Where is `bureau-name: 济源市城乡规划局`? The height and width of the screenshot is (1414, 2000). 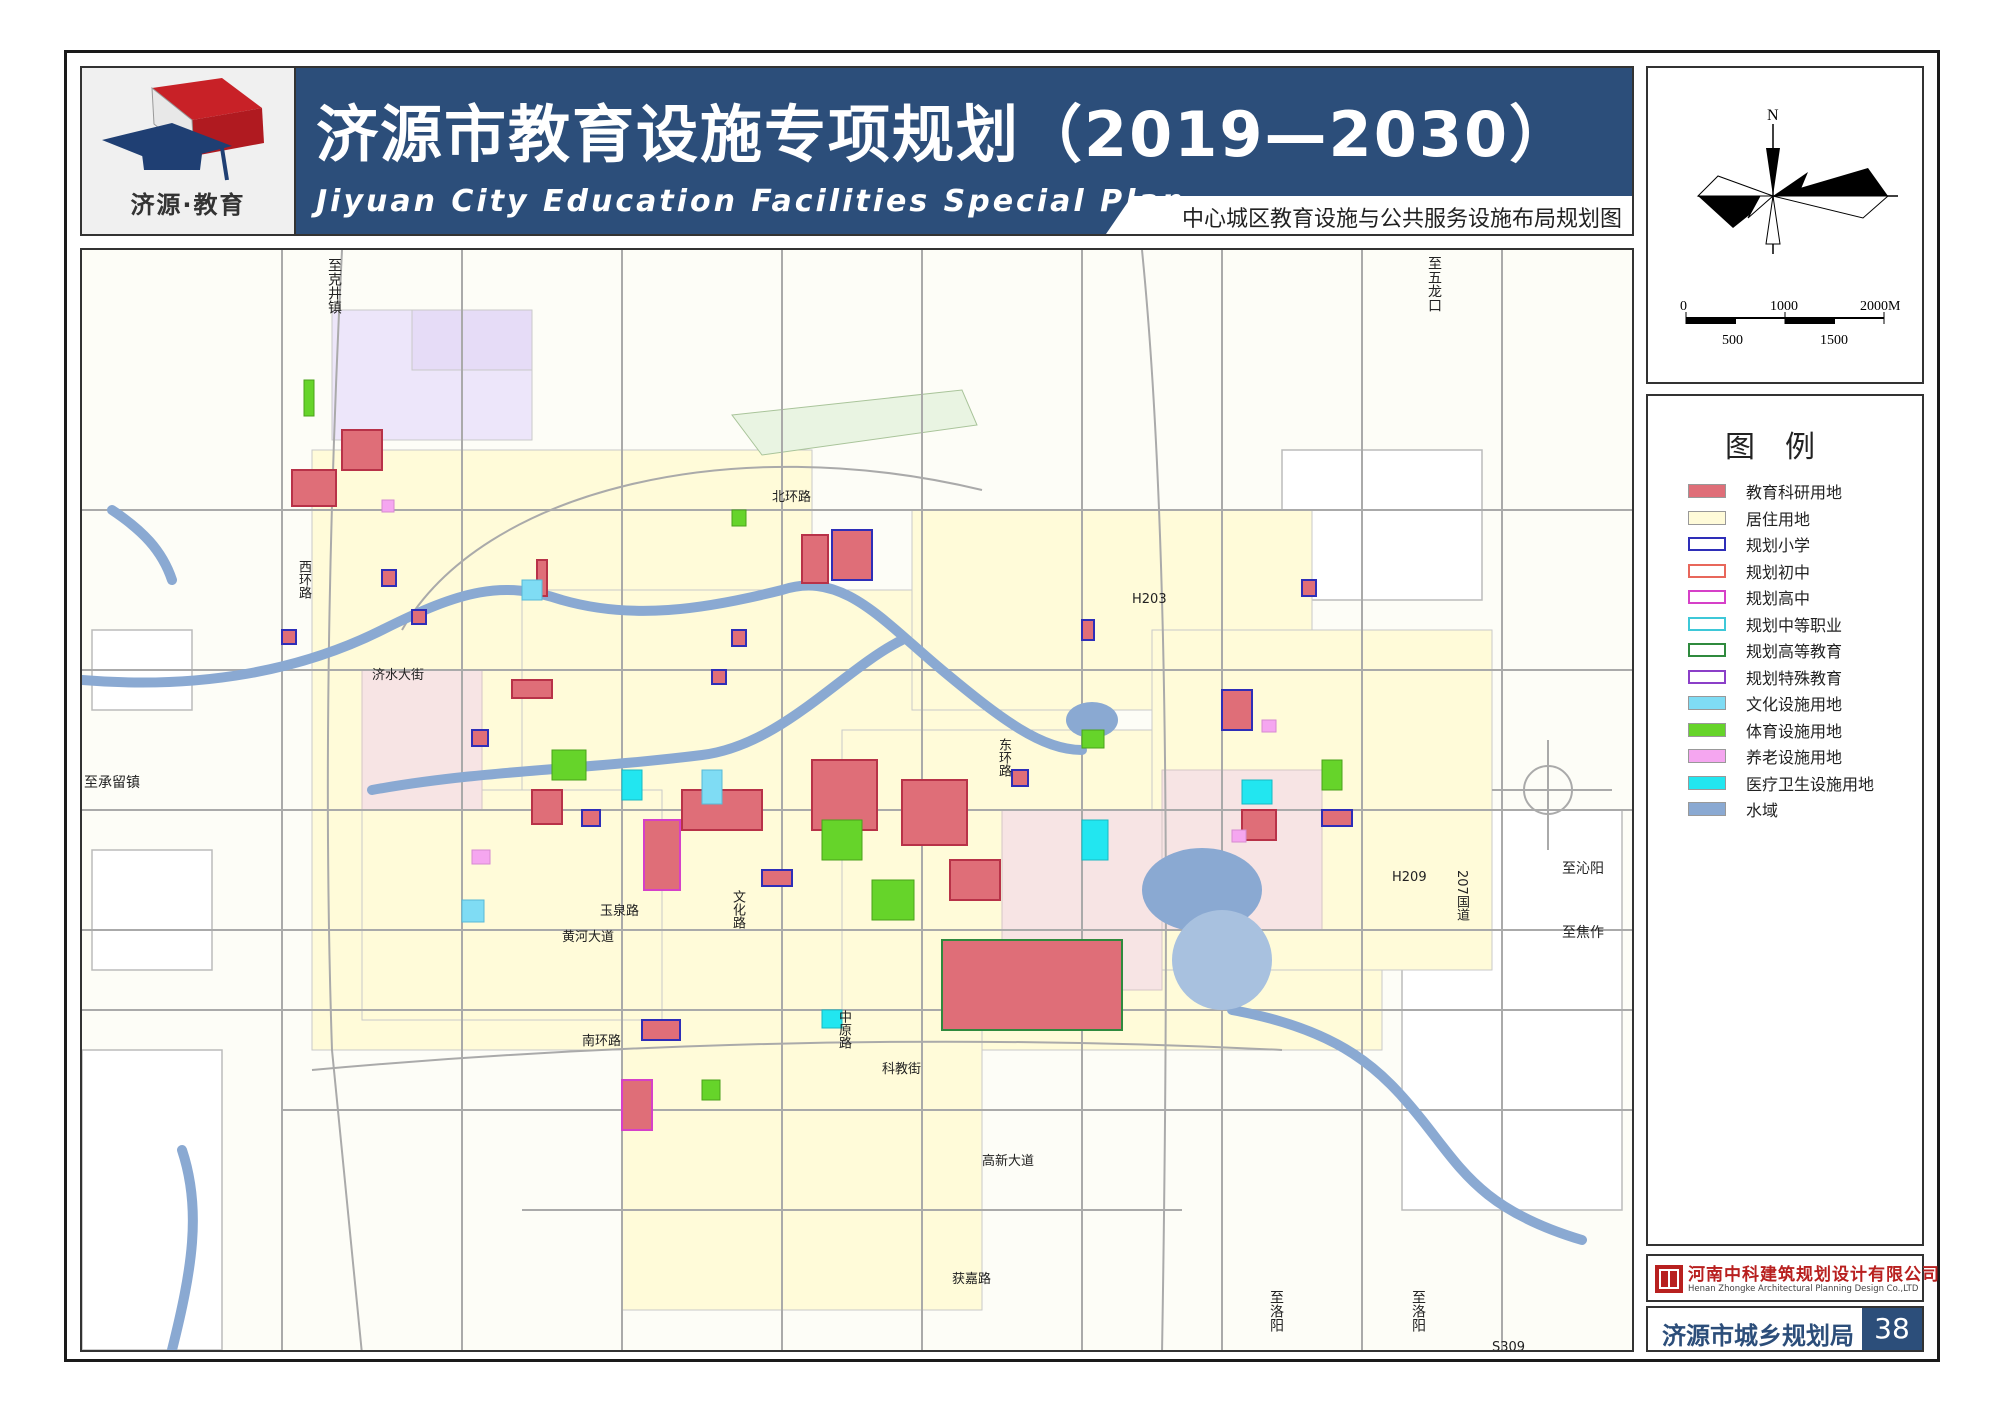
bureau-name: 济源市城乡规划局 is located at coordinates (1758, 1336).